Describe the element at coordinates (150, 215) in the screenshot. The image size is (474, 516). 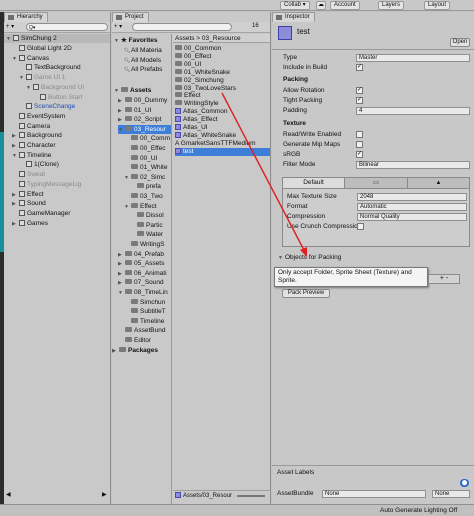
I see `folder-tree-item: Dissol` at that location.